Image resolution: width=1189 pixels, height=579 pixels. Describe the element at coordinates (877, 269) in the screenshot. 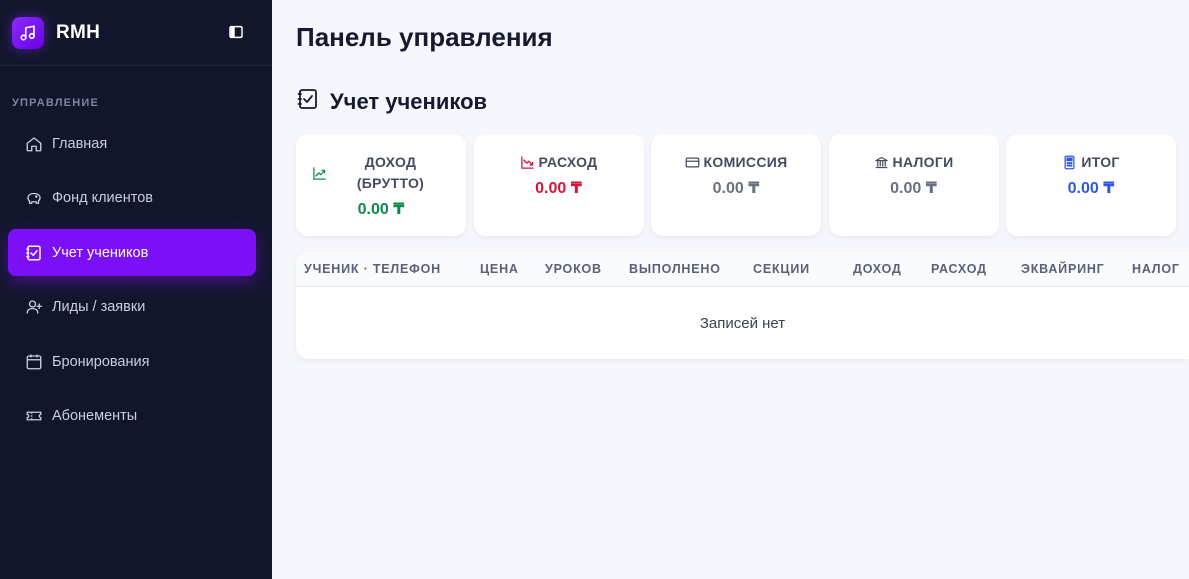

I see `column-header: ДОХОД` at that location.